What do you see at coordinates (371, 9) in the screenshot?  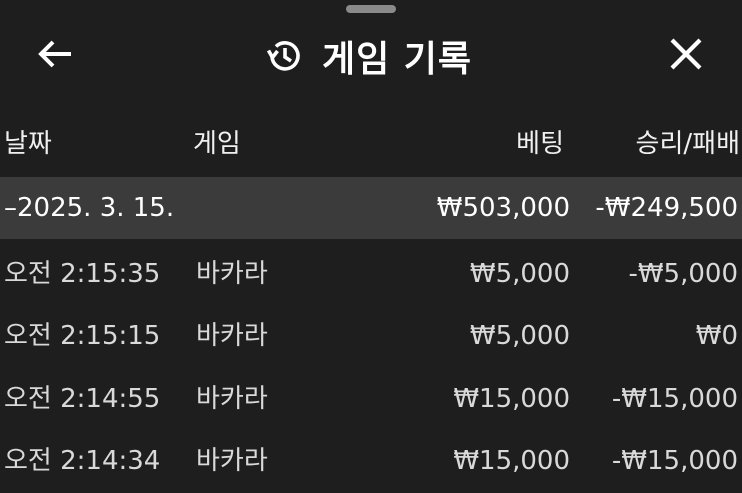 I see `drag-handle` at bounding box center [371, 9].